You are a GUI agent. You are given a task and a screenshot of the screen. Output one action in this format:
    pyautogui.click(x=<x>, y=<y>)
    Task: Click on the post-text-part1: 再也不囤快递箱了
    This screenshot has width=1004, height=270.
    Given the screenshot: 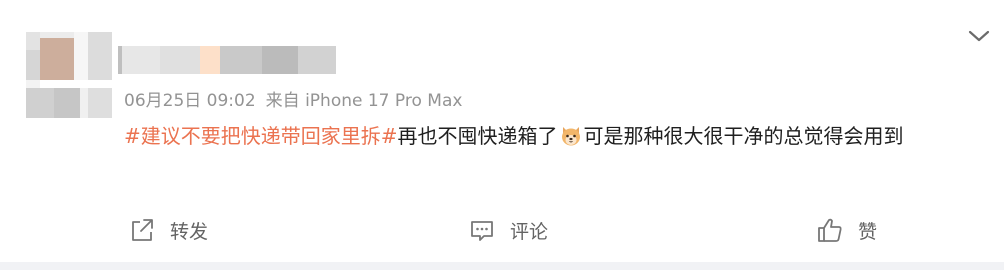 What is the action you would take?
    pyautogui.click(x=477, y=136)
    